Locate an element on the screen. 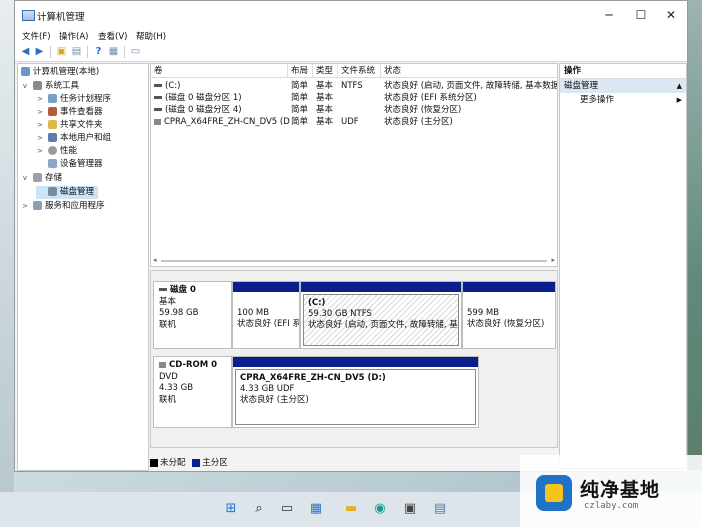 The image size is (702, 527). partition-recovery: 599 MB 状态良好 (恢复分区) is located at coordinates (509, 315).